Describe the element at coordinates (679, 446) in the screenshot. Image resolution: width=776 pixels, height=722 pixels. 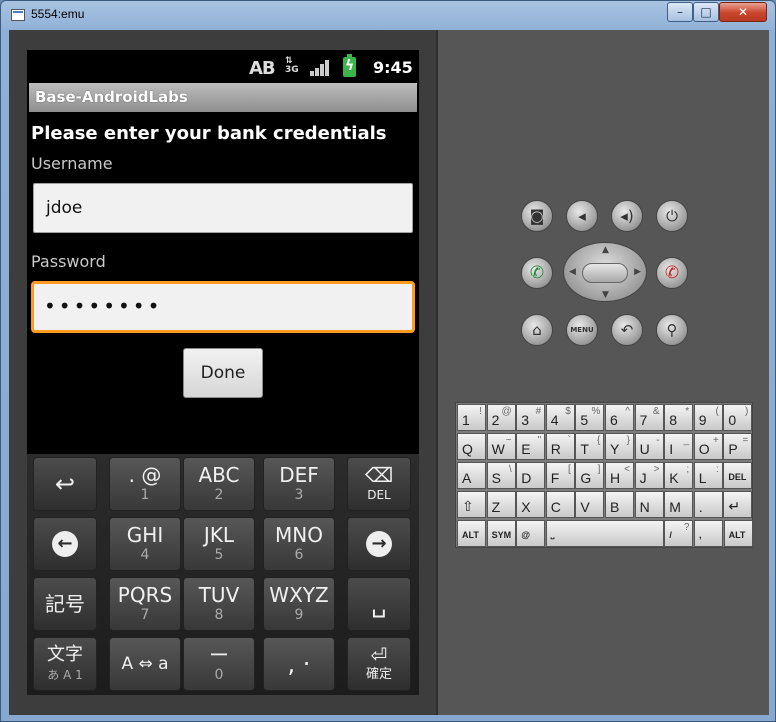
I see `hw-key-1-7: I _` at that location.